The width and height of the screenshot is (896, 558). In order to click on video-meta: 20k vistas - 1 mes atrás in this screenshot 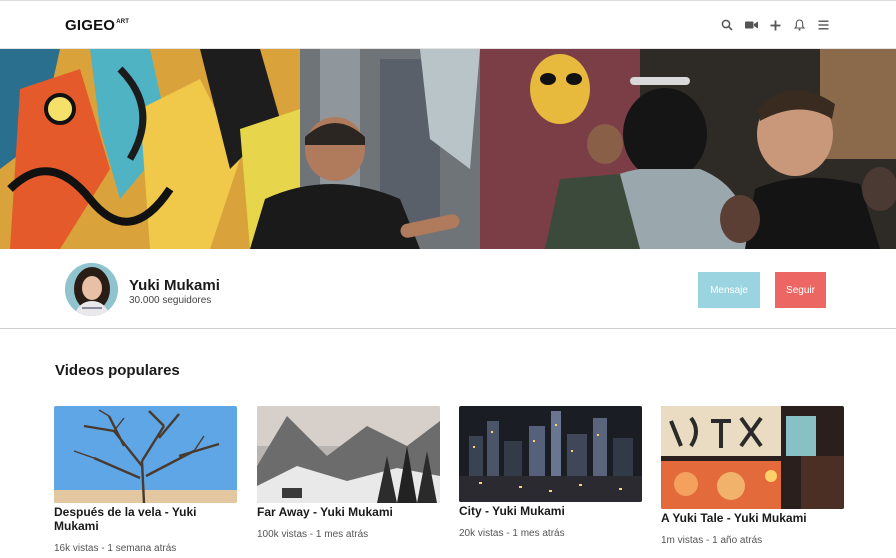, I will do `click(512, 533)`.